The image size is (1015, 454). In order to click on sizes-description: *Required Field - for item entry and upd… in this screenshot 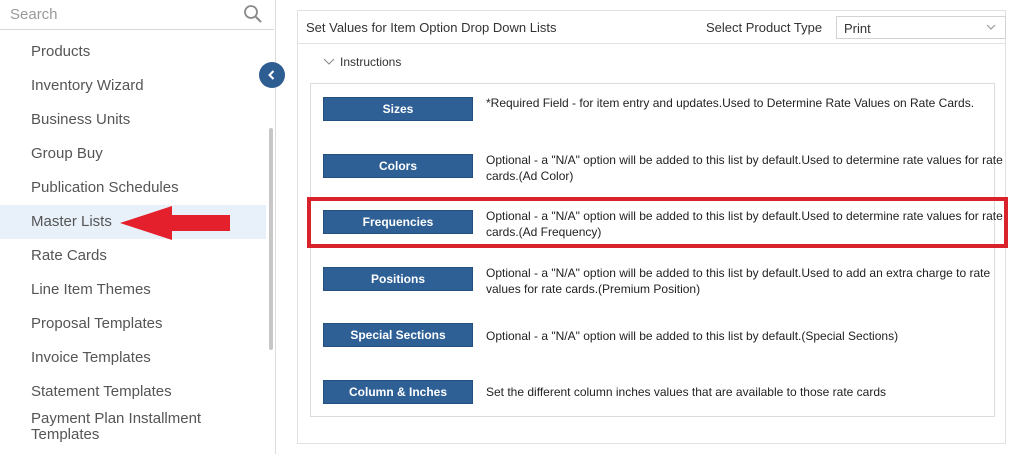, I will do `click(730, 103)`.